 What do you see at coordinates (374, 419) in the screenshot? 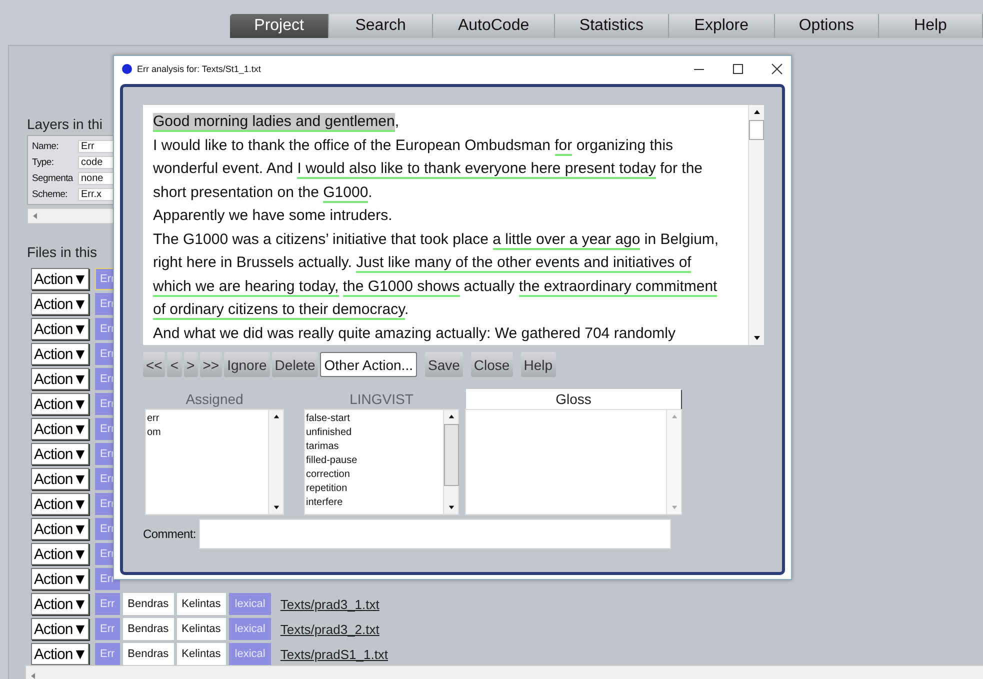
I see `list-item: false-start` at bounding box center [374, 419].